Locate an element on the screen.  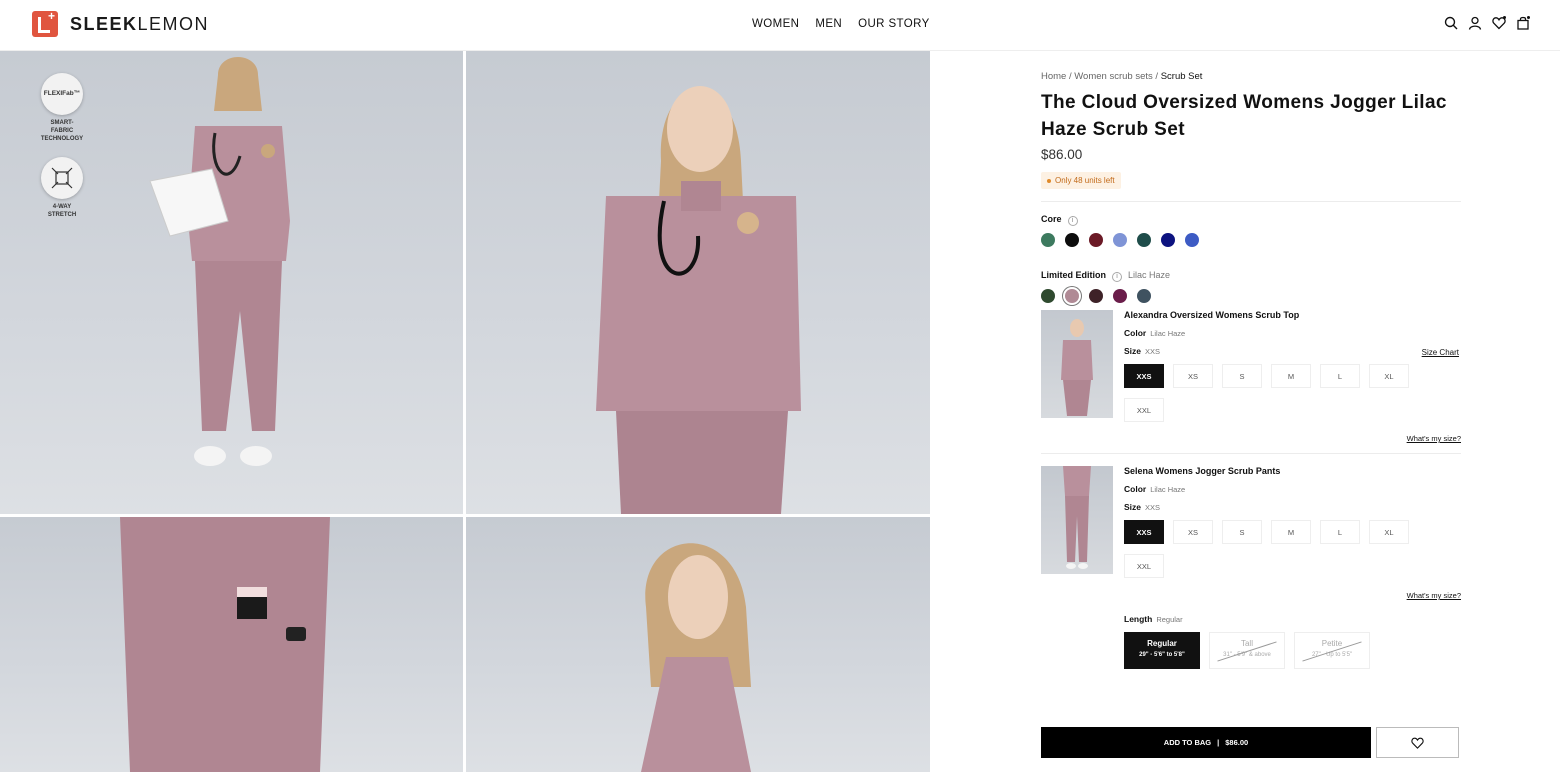
add-to-bag-button: ADD TO BAG | $86.00 is located at coordinates (1206, 742).